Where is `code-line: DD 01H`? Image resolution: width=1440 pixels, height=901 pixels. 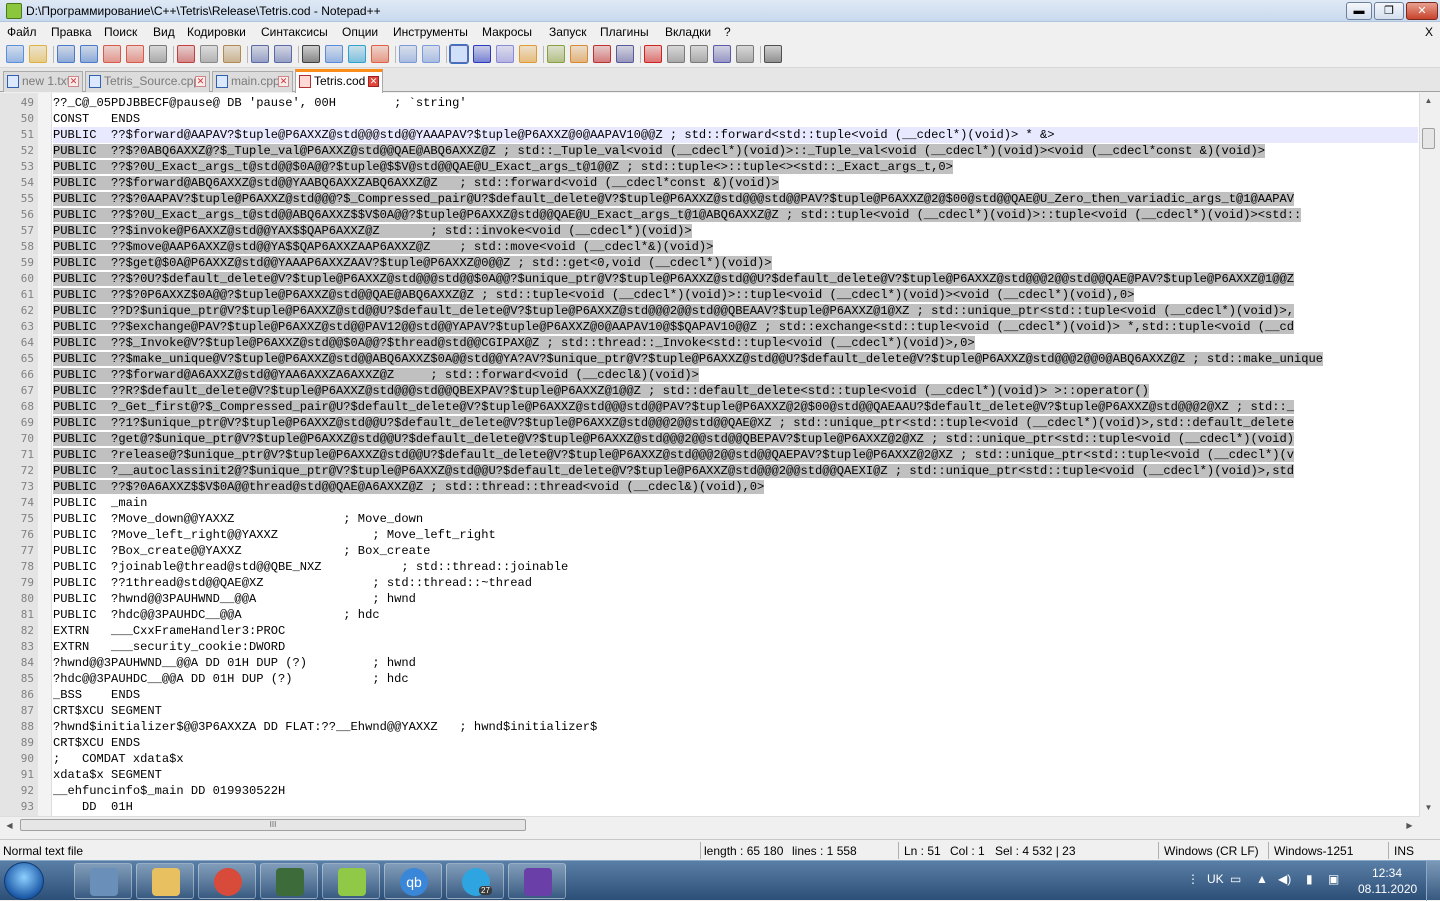
code-line: DD 01H is located at coordinates (93, 807).